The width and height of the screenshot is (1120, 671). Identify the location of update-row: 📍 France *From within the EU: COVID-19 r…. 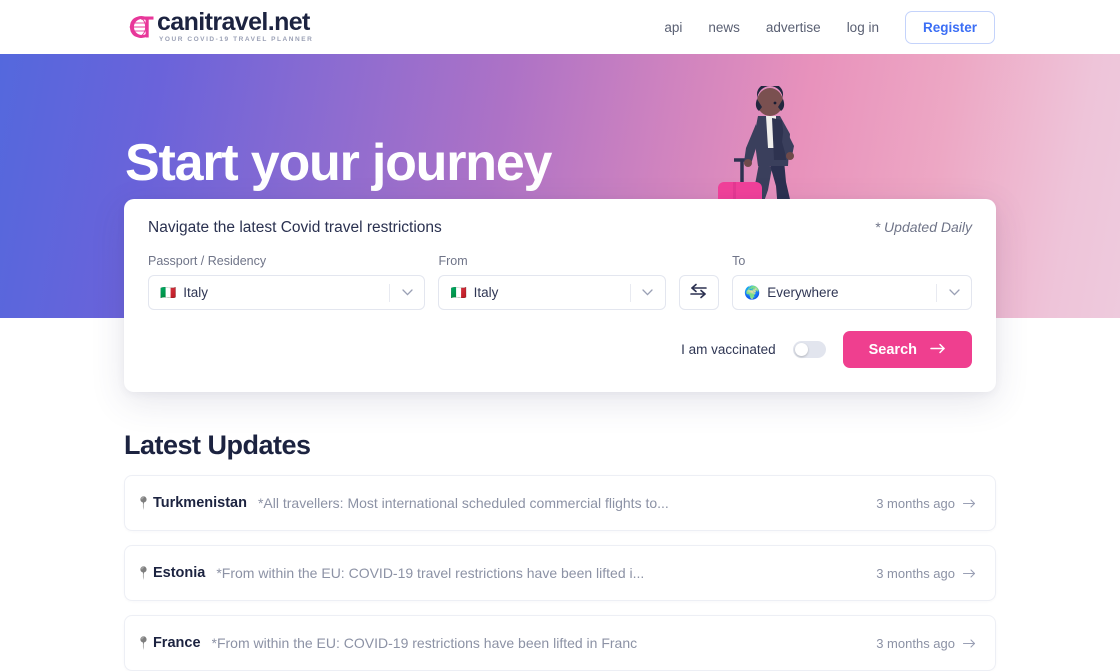
(560, 643).